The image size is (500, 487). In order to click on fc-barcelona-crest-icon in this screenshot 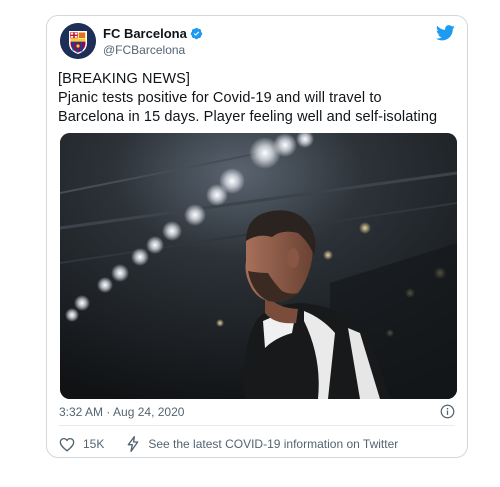, I will do `click(78, 41)`.